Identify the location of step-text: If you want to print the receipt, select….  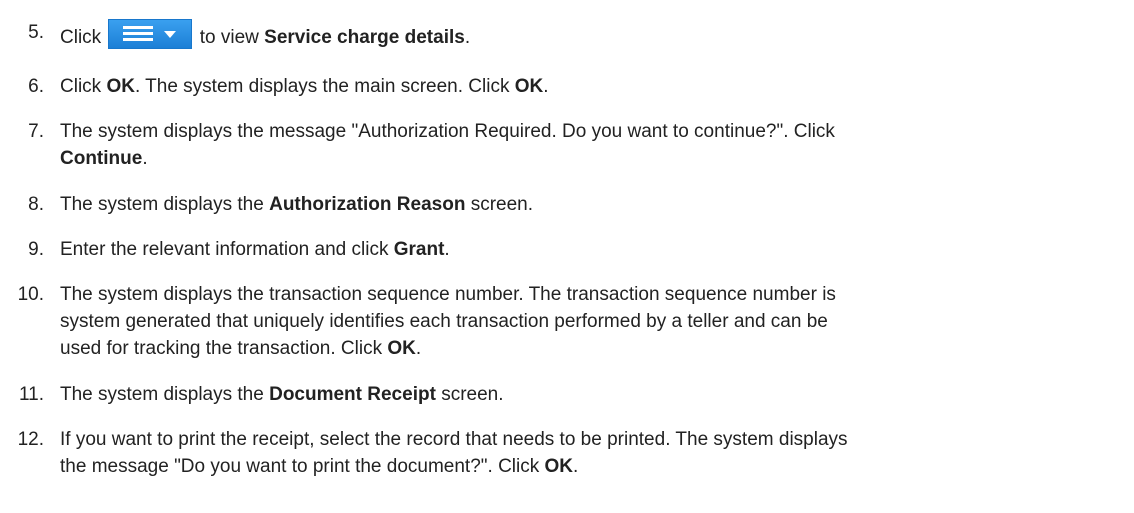
(590, 453).